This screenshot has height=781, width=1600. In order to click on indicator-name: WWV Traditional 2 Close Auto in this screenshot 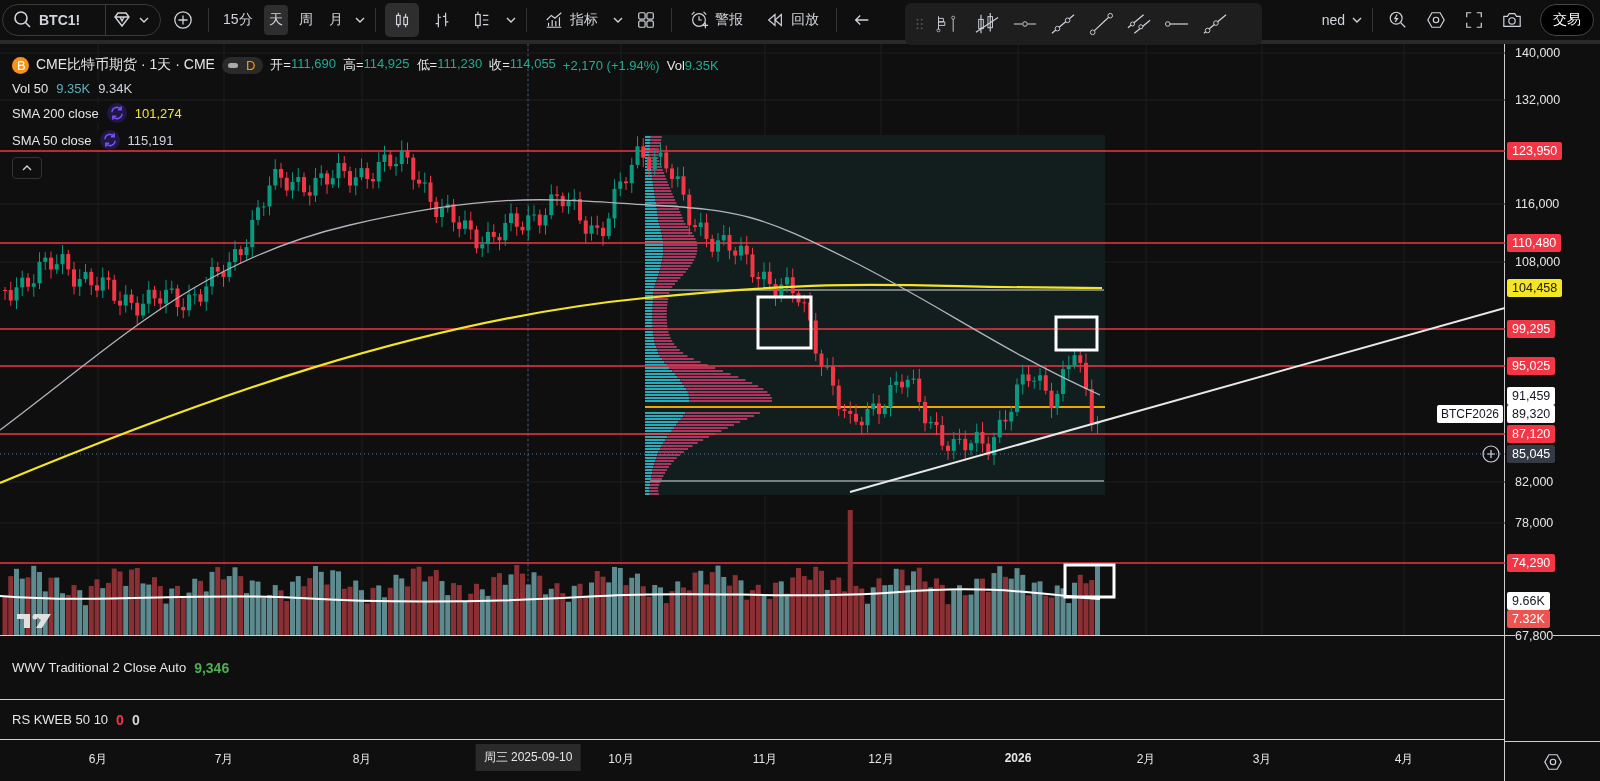, I will do `click(99, 667)`.